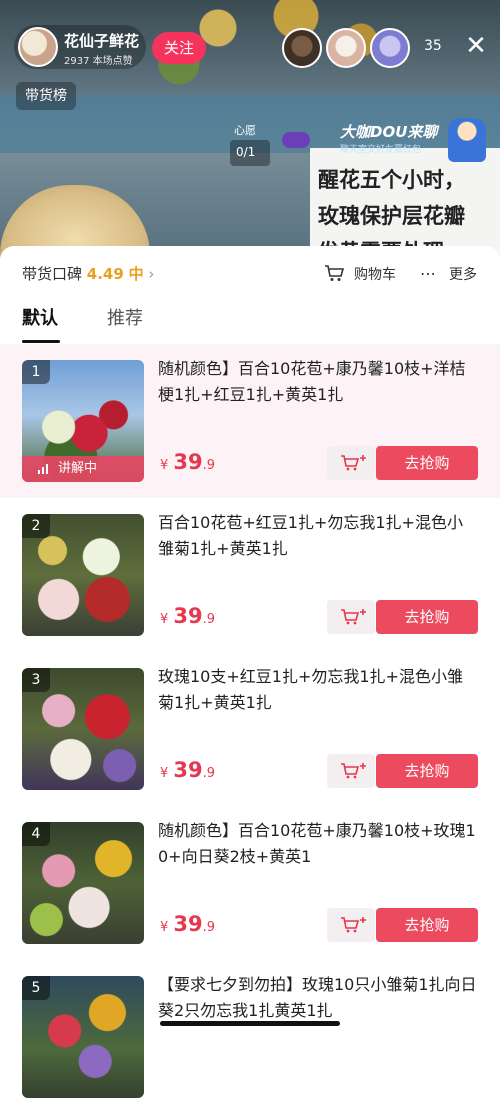 The width and height of the screenshot is (500, 1114). Describe the element at coordinates (467, 140) in the screenshot. I see `mascot-icon` at that location.